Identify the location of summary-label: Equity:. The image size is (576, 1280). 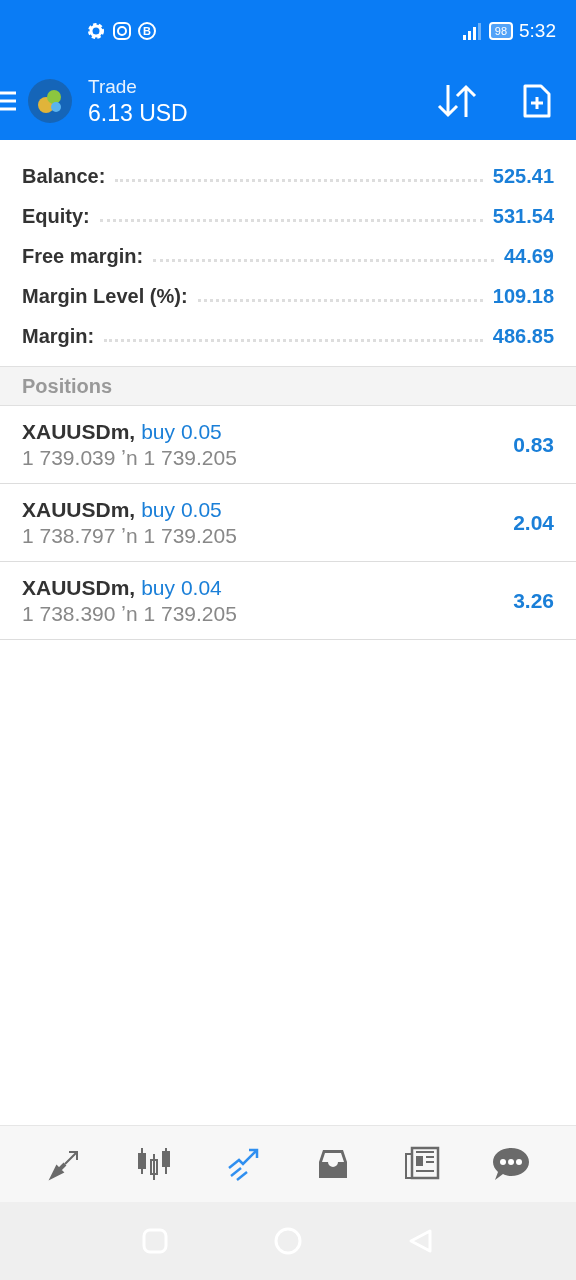
(56, 216).